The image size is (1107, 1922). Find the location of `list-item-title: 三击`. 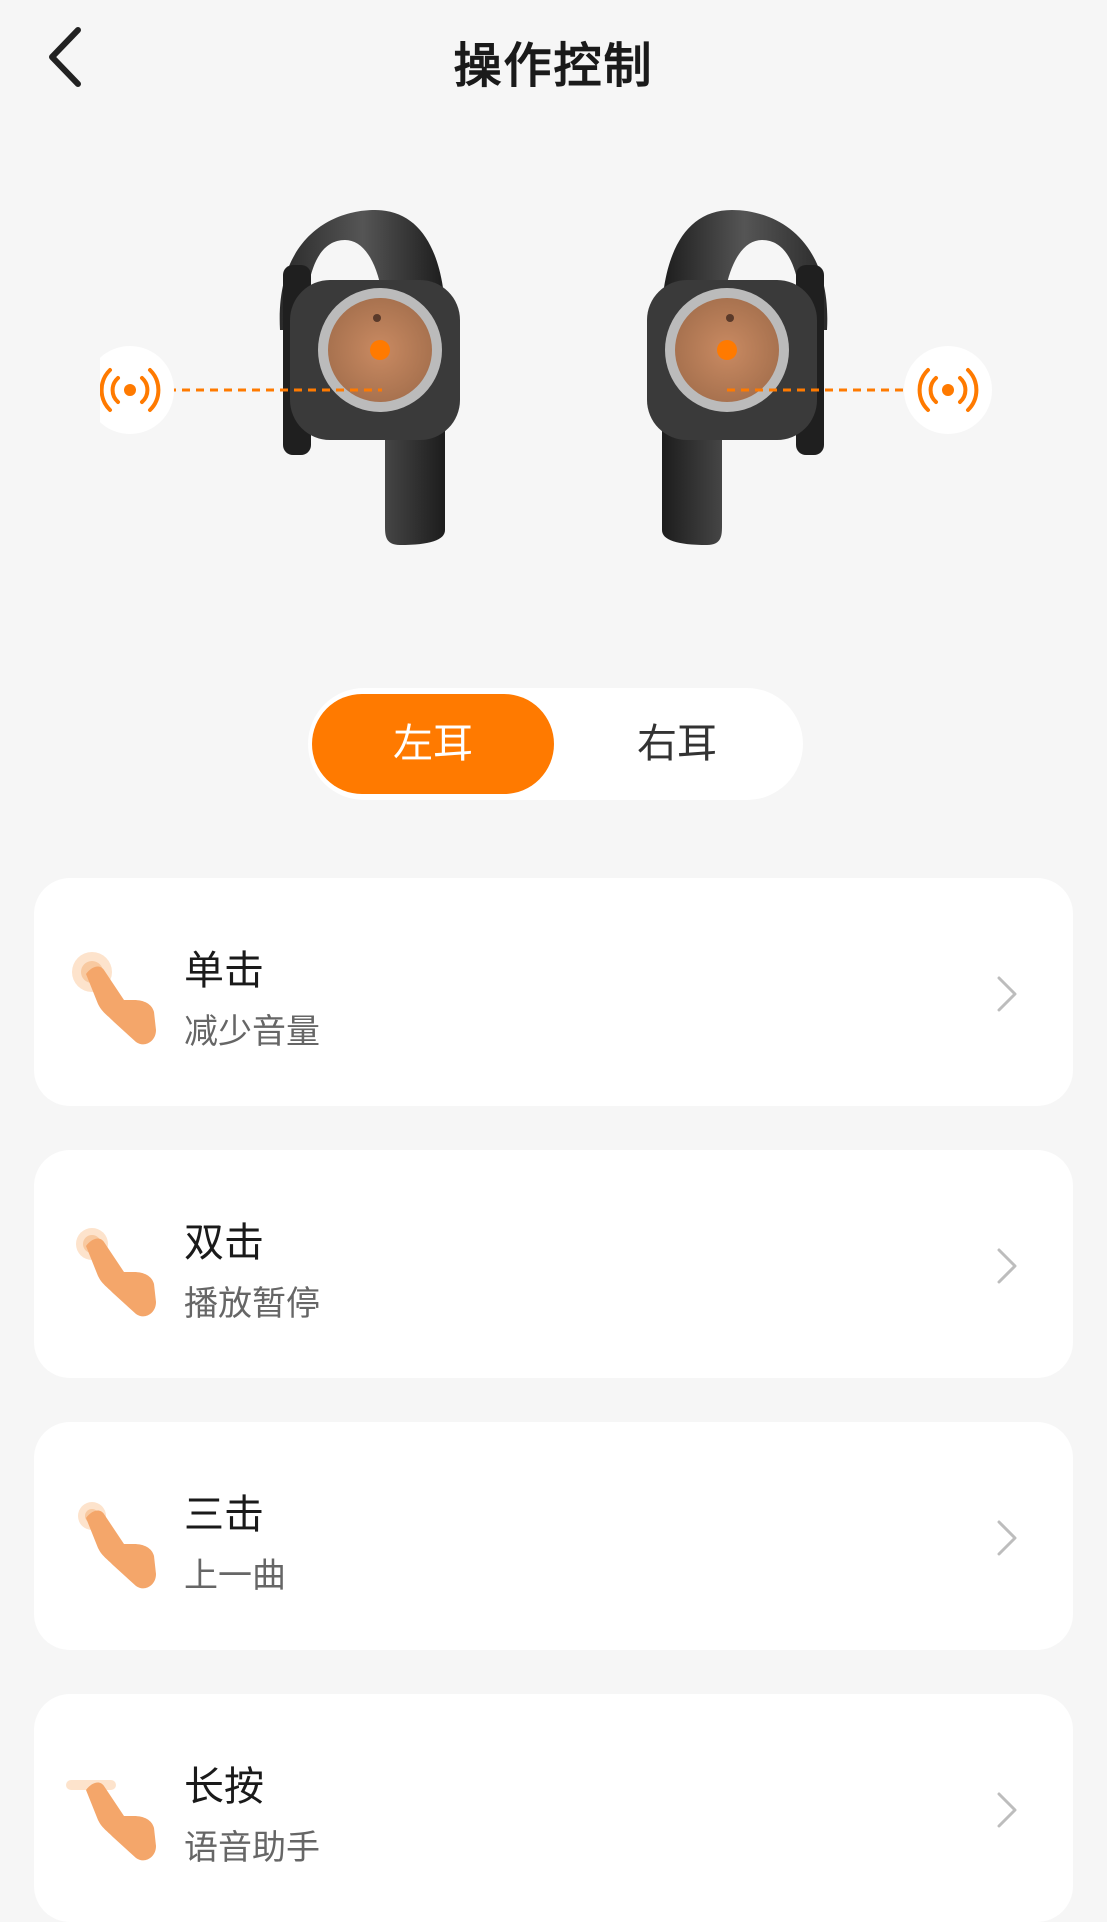

list-item-title: 三击 is located at coordinates (224, 1515).